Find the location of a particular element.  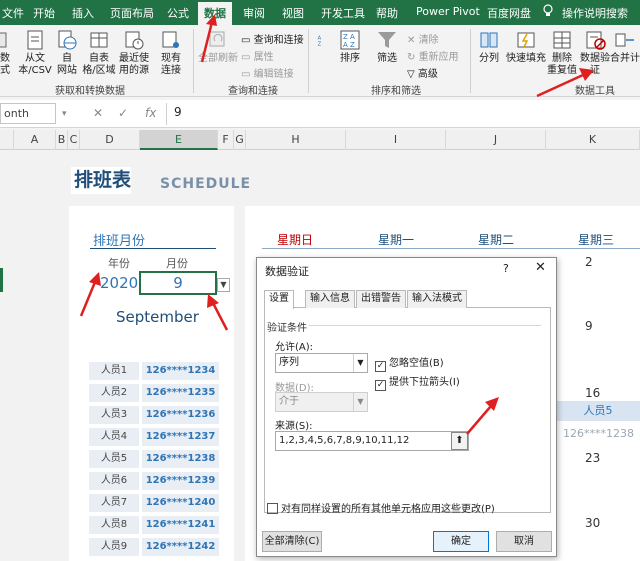

ok-button: 确定 is located at coordinates (461, 541).